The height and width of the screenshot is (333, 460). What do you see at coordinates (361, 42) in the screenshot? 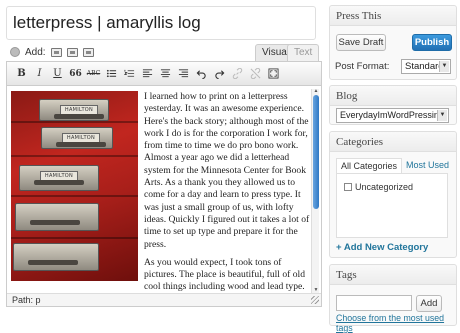
I see `save-draft-button: Save Draft` at bounding box center [361, 42].